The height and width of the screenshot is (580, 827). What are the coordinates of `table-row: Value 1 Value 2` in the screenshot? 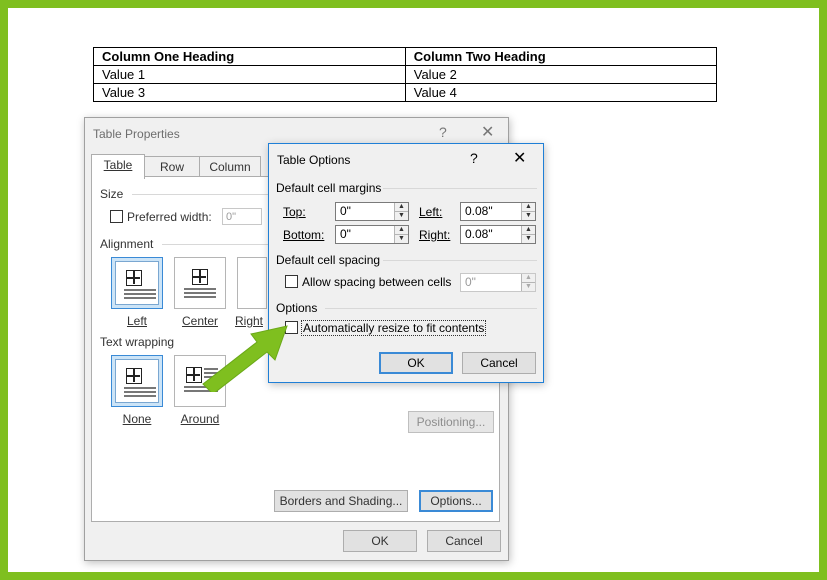 It's located at (405, 74).